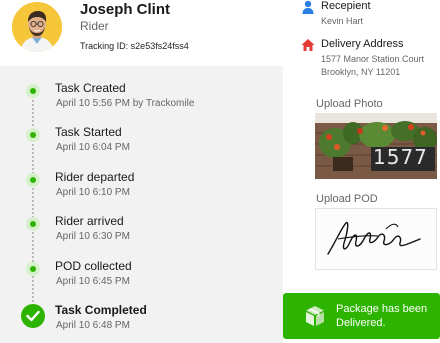 This screenshot has width=440, height=343. What do you see at coordinates (90, 88) in the screenshot?
I see `step-title: Task Created` at bounding box center [90, 88].